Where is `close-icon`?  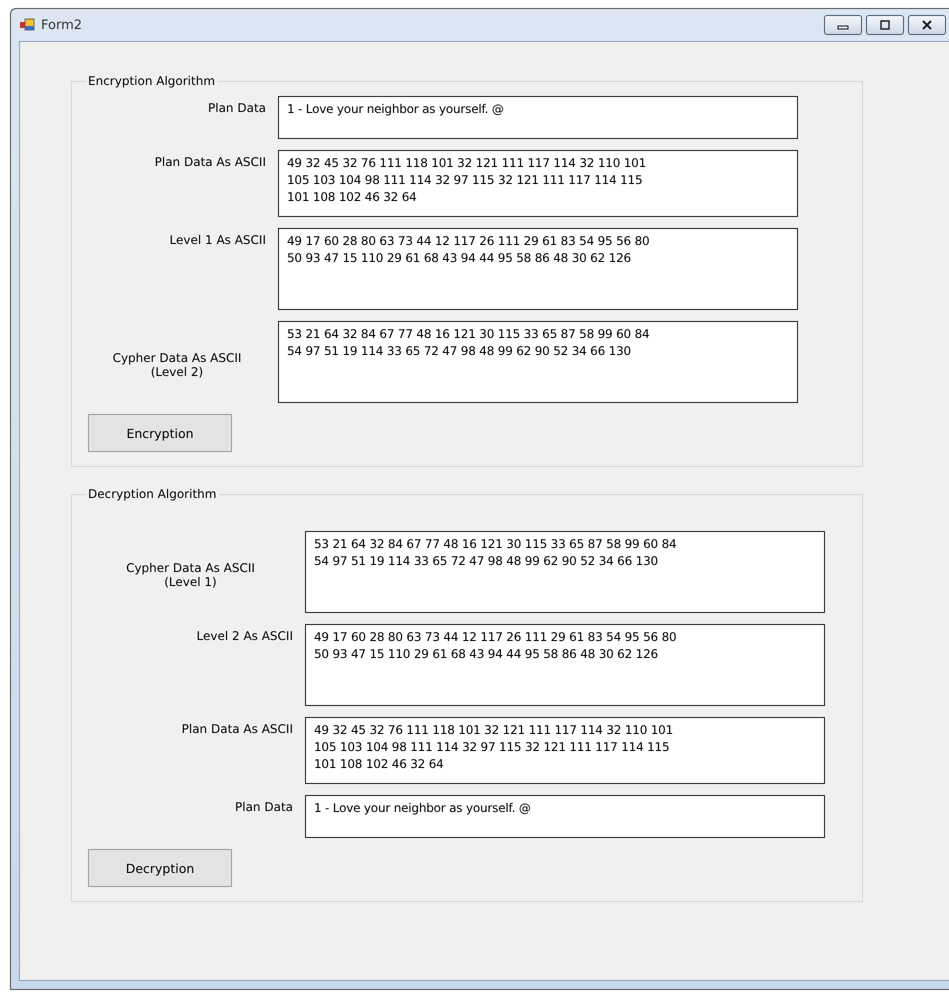 close-icon is located at coordinates (927, 25).